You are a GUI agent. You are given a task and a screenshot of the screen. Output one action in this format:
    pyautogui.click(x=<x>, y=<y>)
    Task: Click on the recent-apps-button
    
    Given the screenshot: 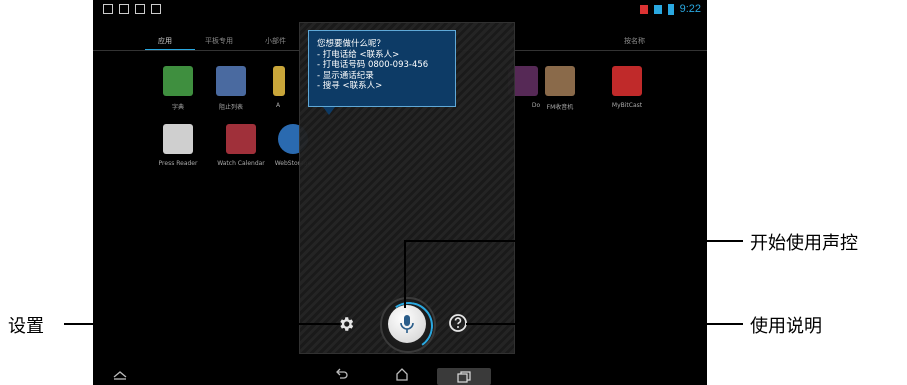 What is the action you would take?
    pyautogui.click(x=464, y=376)
    